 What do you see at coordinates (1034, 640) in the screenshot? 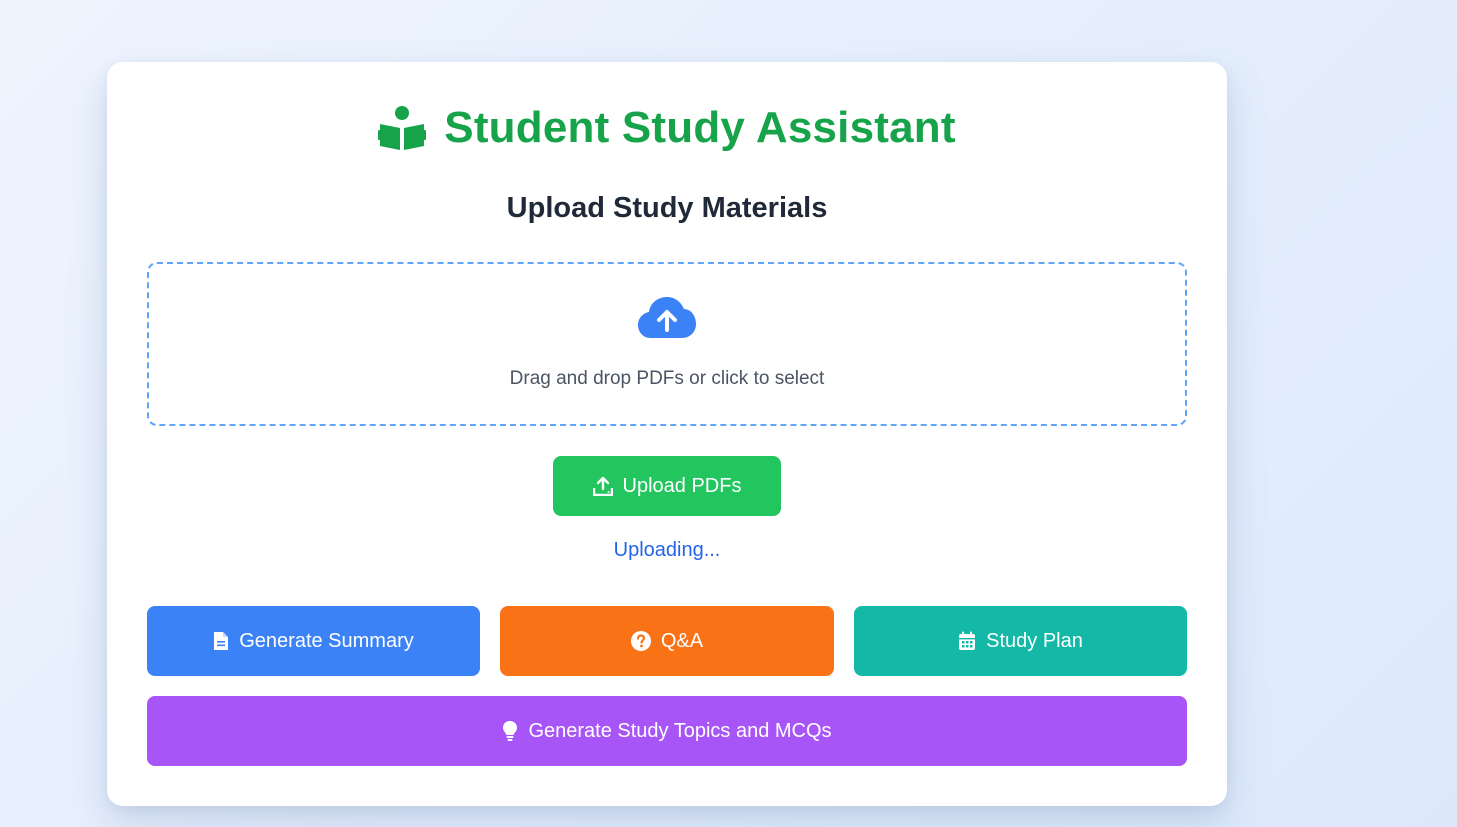
I see `study-plan-label: Study Plan` at bounding box center [1034, 640].